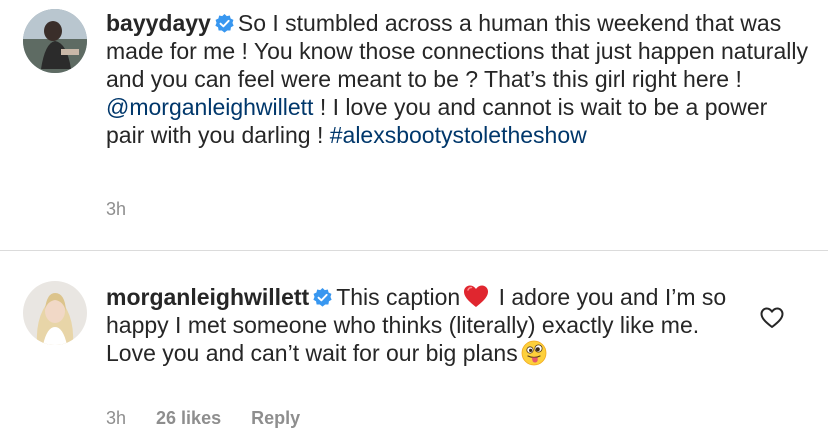  What do you see at coordinates (772, 318) in the screenshot?
I see `like-heart-icon` at bounding box center [772, 318].